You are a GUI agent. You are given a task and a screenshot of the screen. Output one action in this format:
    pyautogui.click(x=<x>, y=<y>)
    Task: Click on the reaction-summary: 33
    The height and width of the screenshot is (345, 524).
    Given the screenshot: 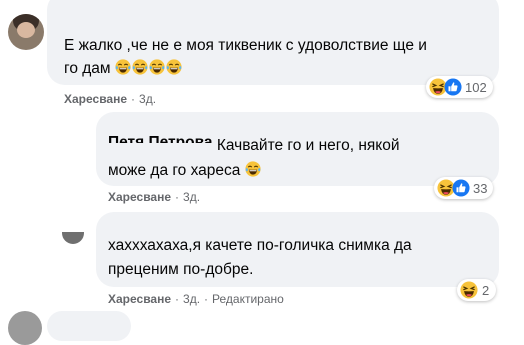 What is the action you would take?
    pyautogui.click(x=464, y=188)
    